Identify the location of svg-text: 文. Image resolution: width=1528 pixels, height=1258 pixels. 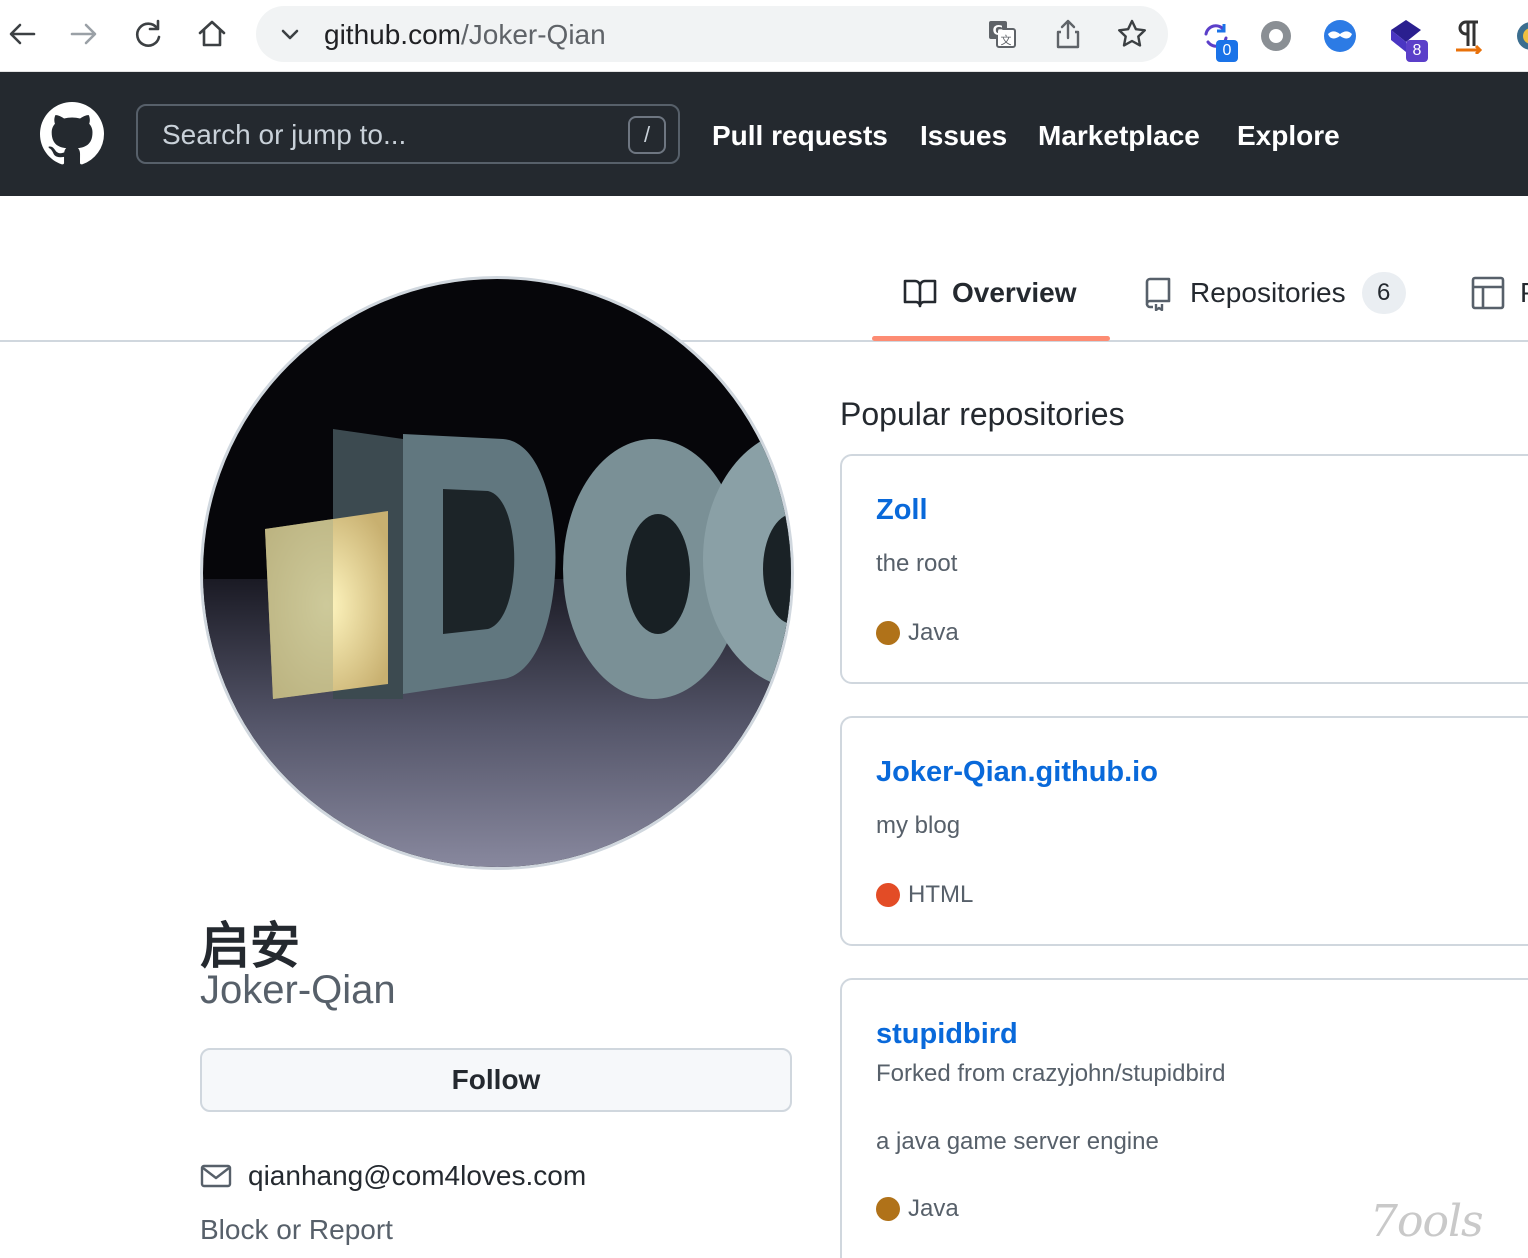
(1006, 40).